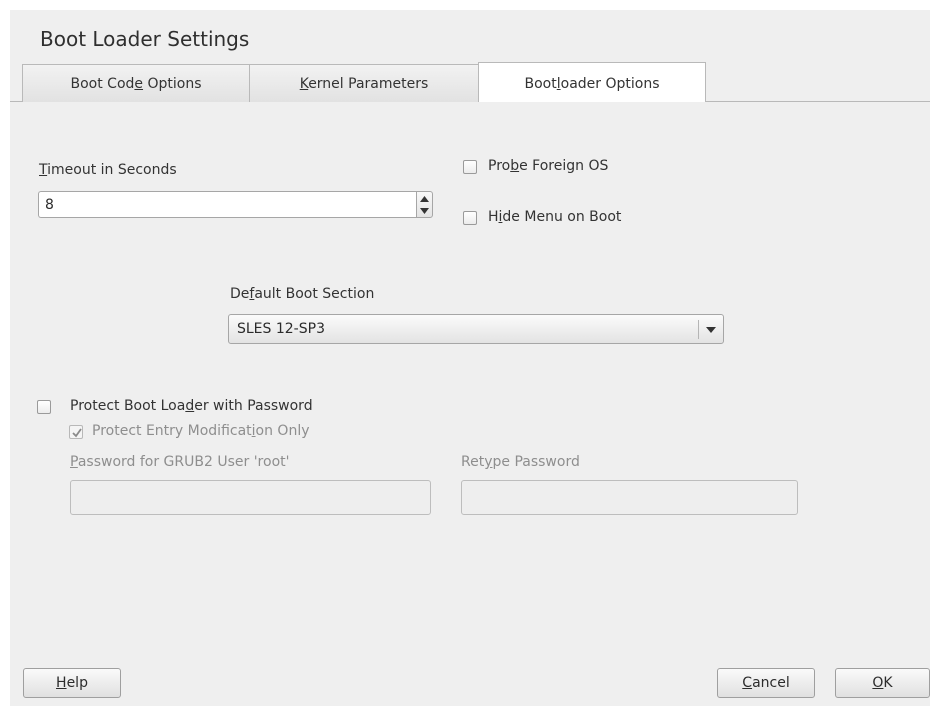  Describe the element at coordinates (711, 330) in the screenshot. I see `chevron-down-icon` at that location.